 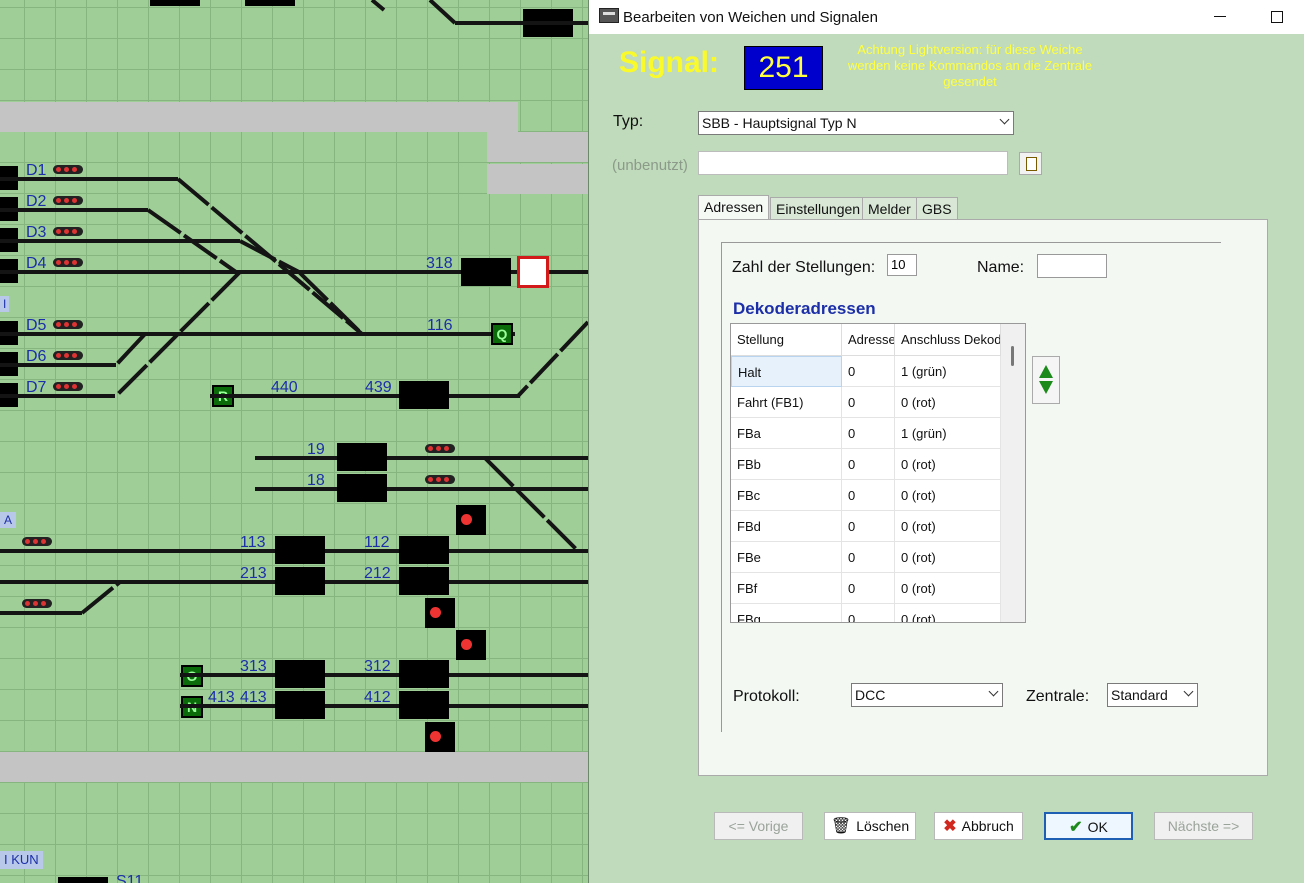 What do you see at coordinates (804, 308) in the screenshot?
I see `decoder-addresses-heading: Dekoderadressen` at bounding box center [804, 308].